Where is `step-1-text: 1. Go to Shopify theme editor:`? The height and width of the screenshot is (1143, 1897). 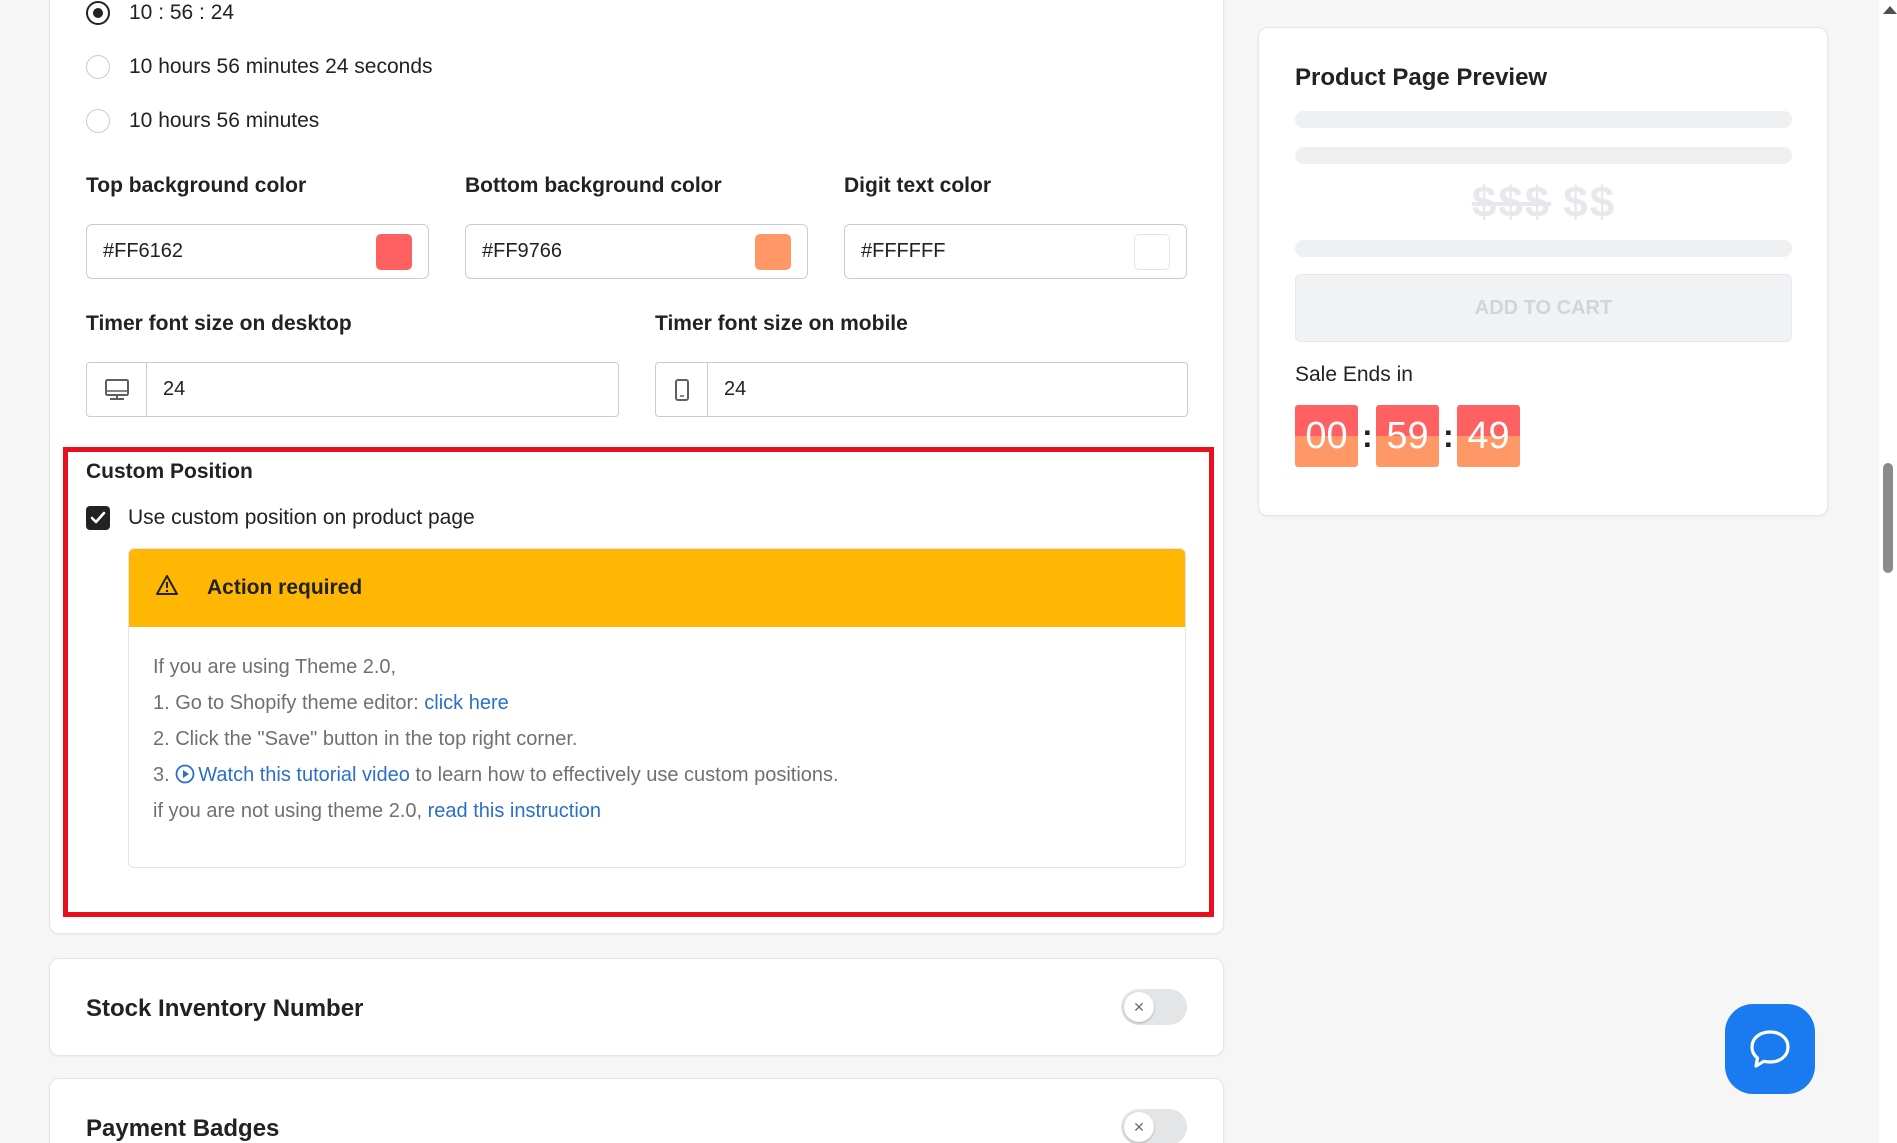 step-1-text: 1. Go to Shopify theme editor: is located at coordinates (289, 703).